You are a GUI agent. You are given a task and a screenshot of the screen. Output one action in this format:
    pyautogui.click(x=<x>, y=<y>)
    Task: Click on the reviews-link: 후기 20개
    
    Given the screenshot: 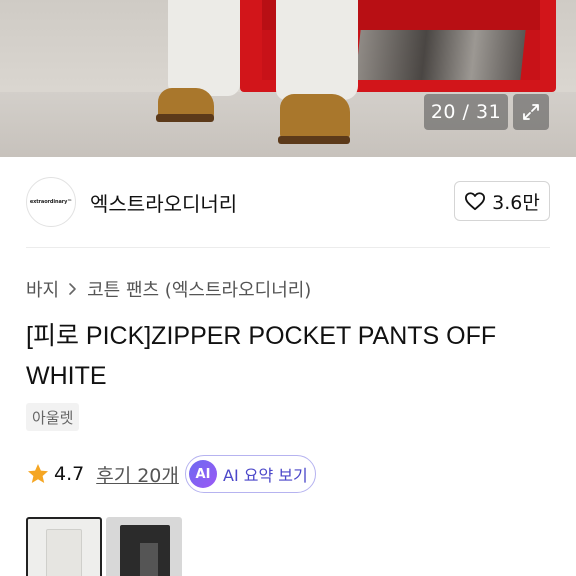 What is the action you would take?
    pyautogui.click(x=137, y=474)
    